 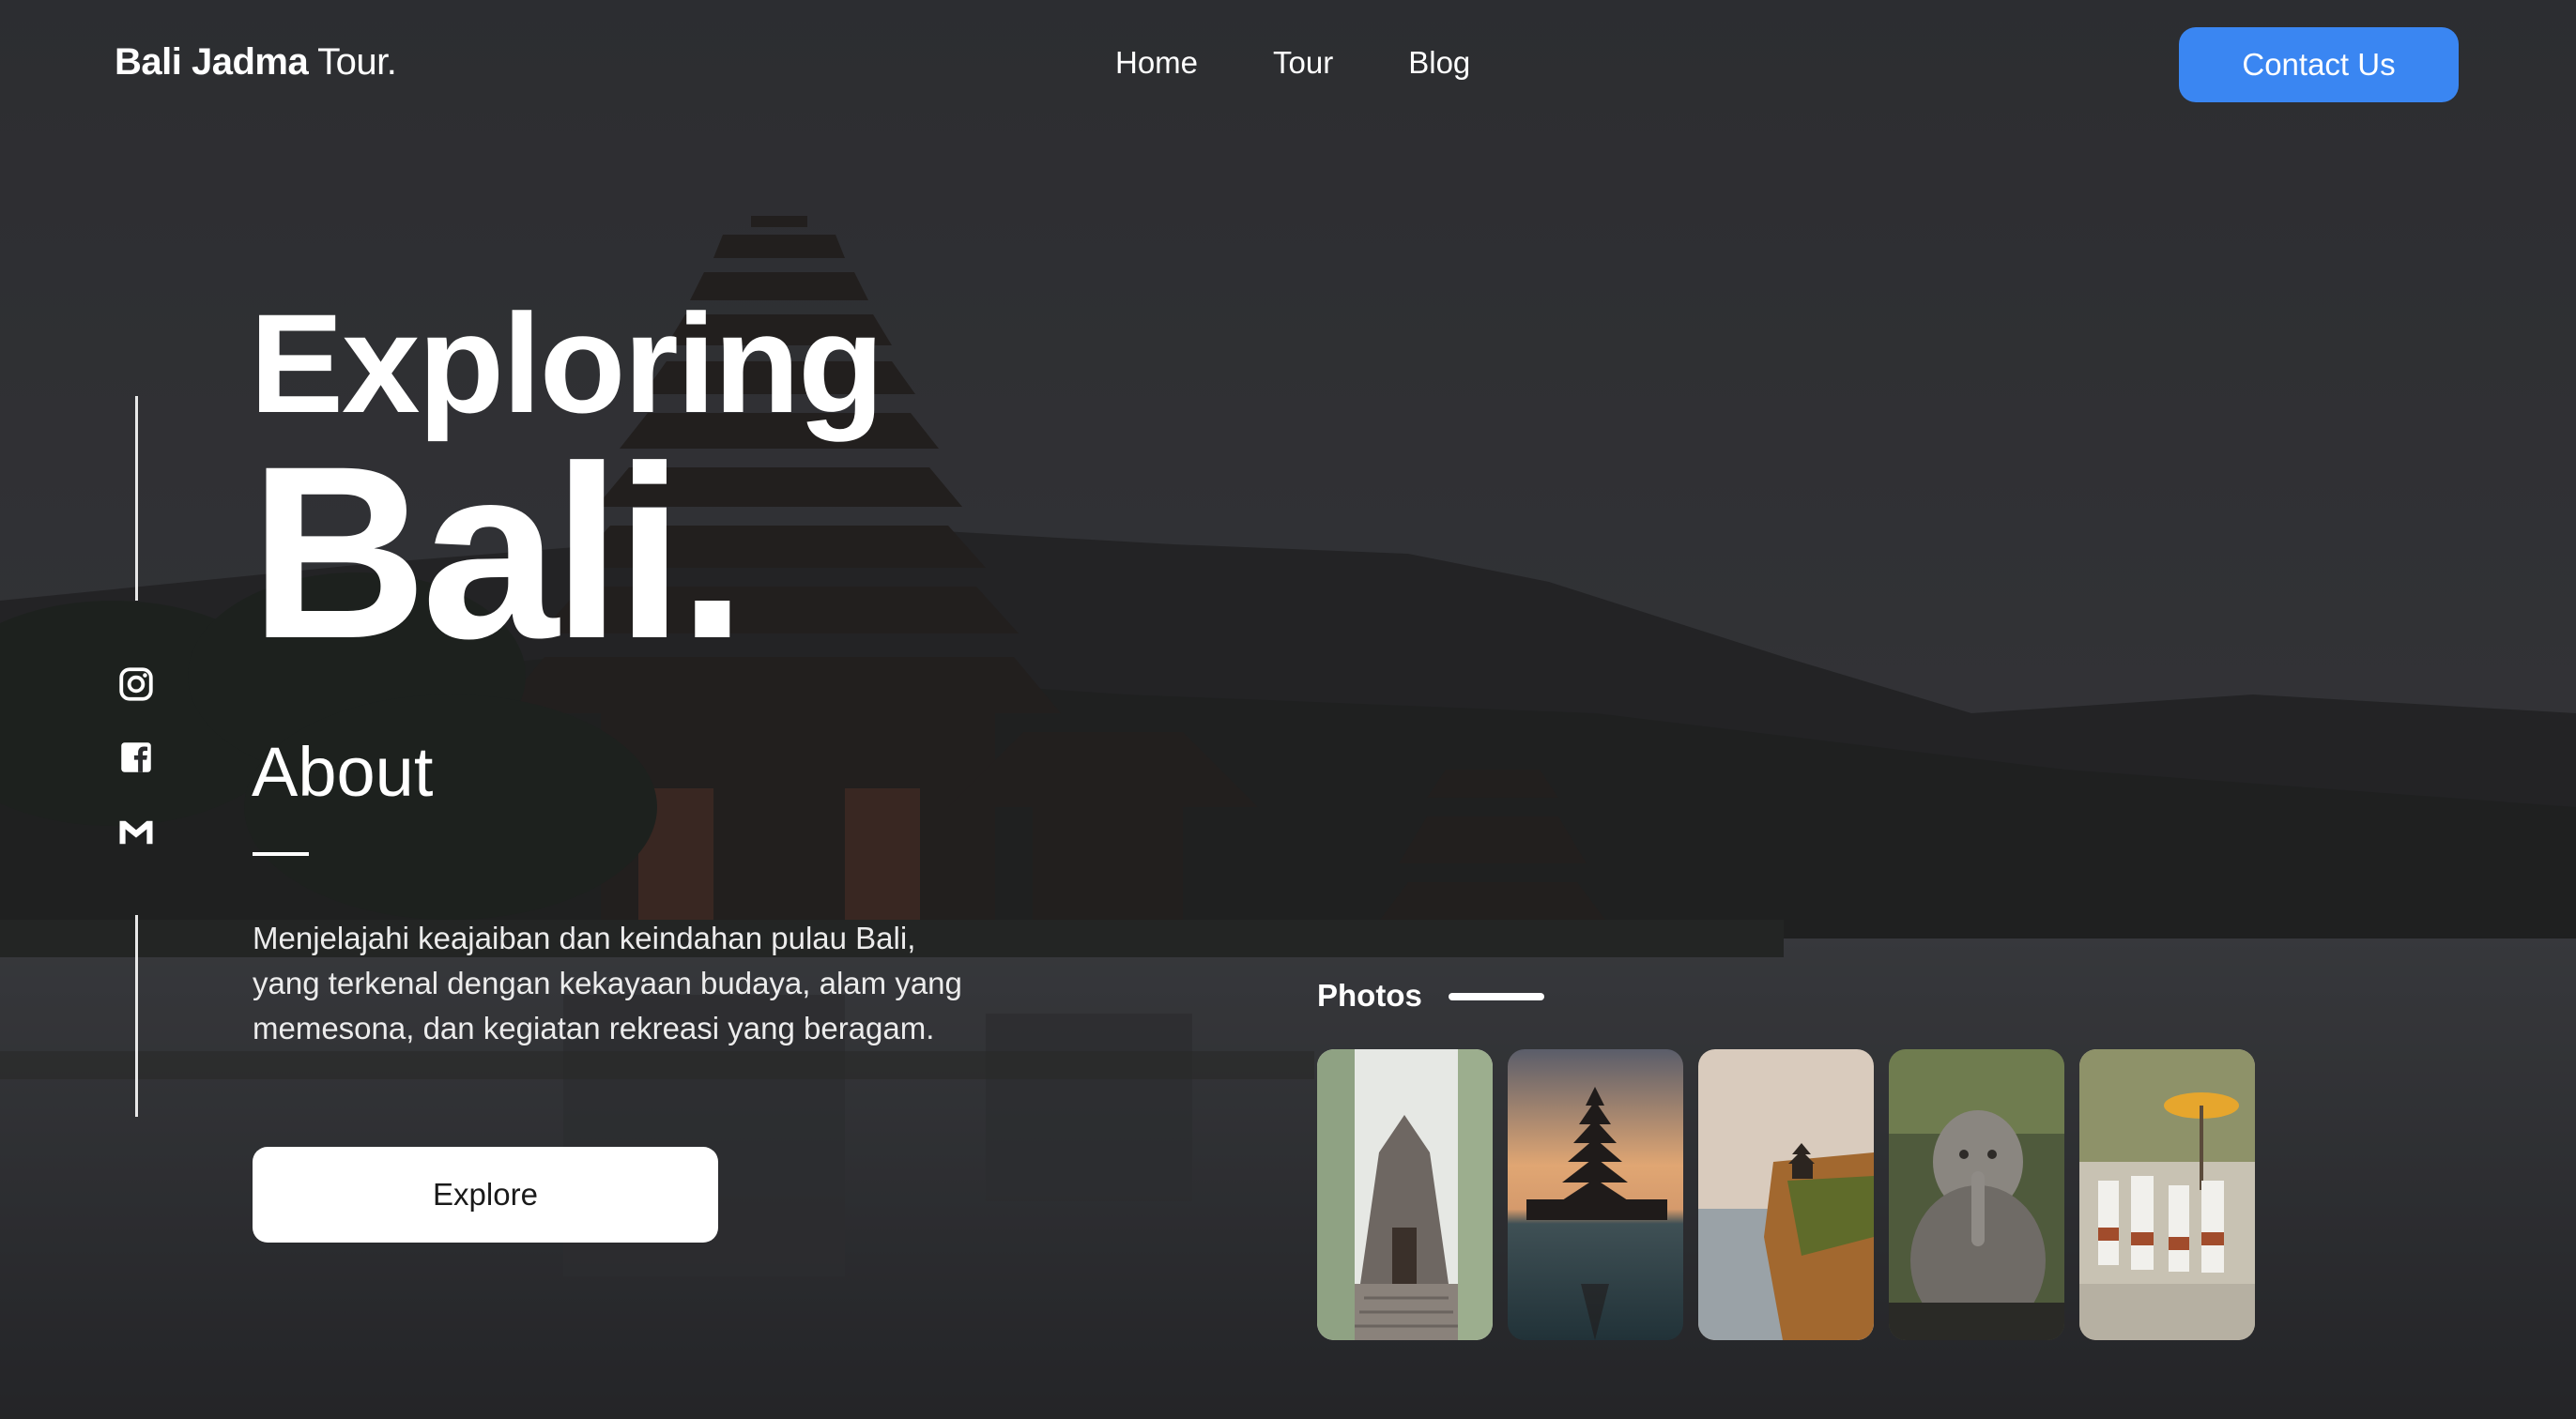 I want to click on ganesha-statue-photo, so click(x=1976, y=1195).